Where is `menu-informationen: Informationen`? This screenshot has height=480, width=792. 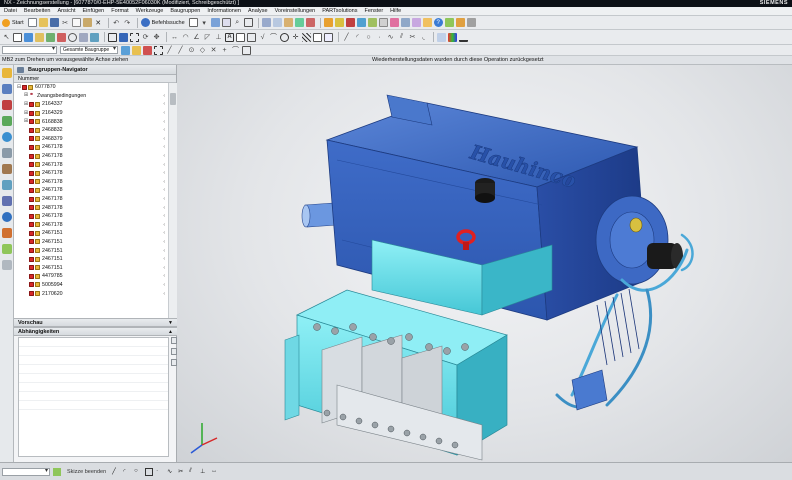
menu-informationen: Informationen is located at coordinates (224, 11).